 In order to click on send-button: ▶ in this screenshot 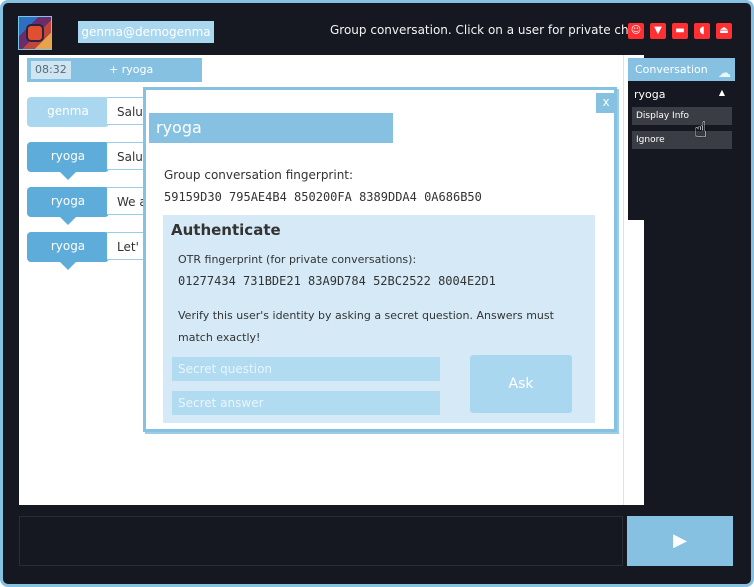, I will do `click(680, 541)`.